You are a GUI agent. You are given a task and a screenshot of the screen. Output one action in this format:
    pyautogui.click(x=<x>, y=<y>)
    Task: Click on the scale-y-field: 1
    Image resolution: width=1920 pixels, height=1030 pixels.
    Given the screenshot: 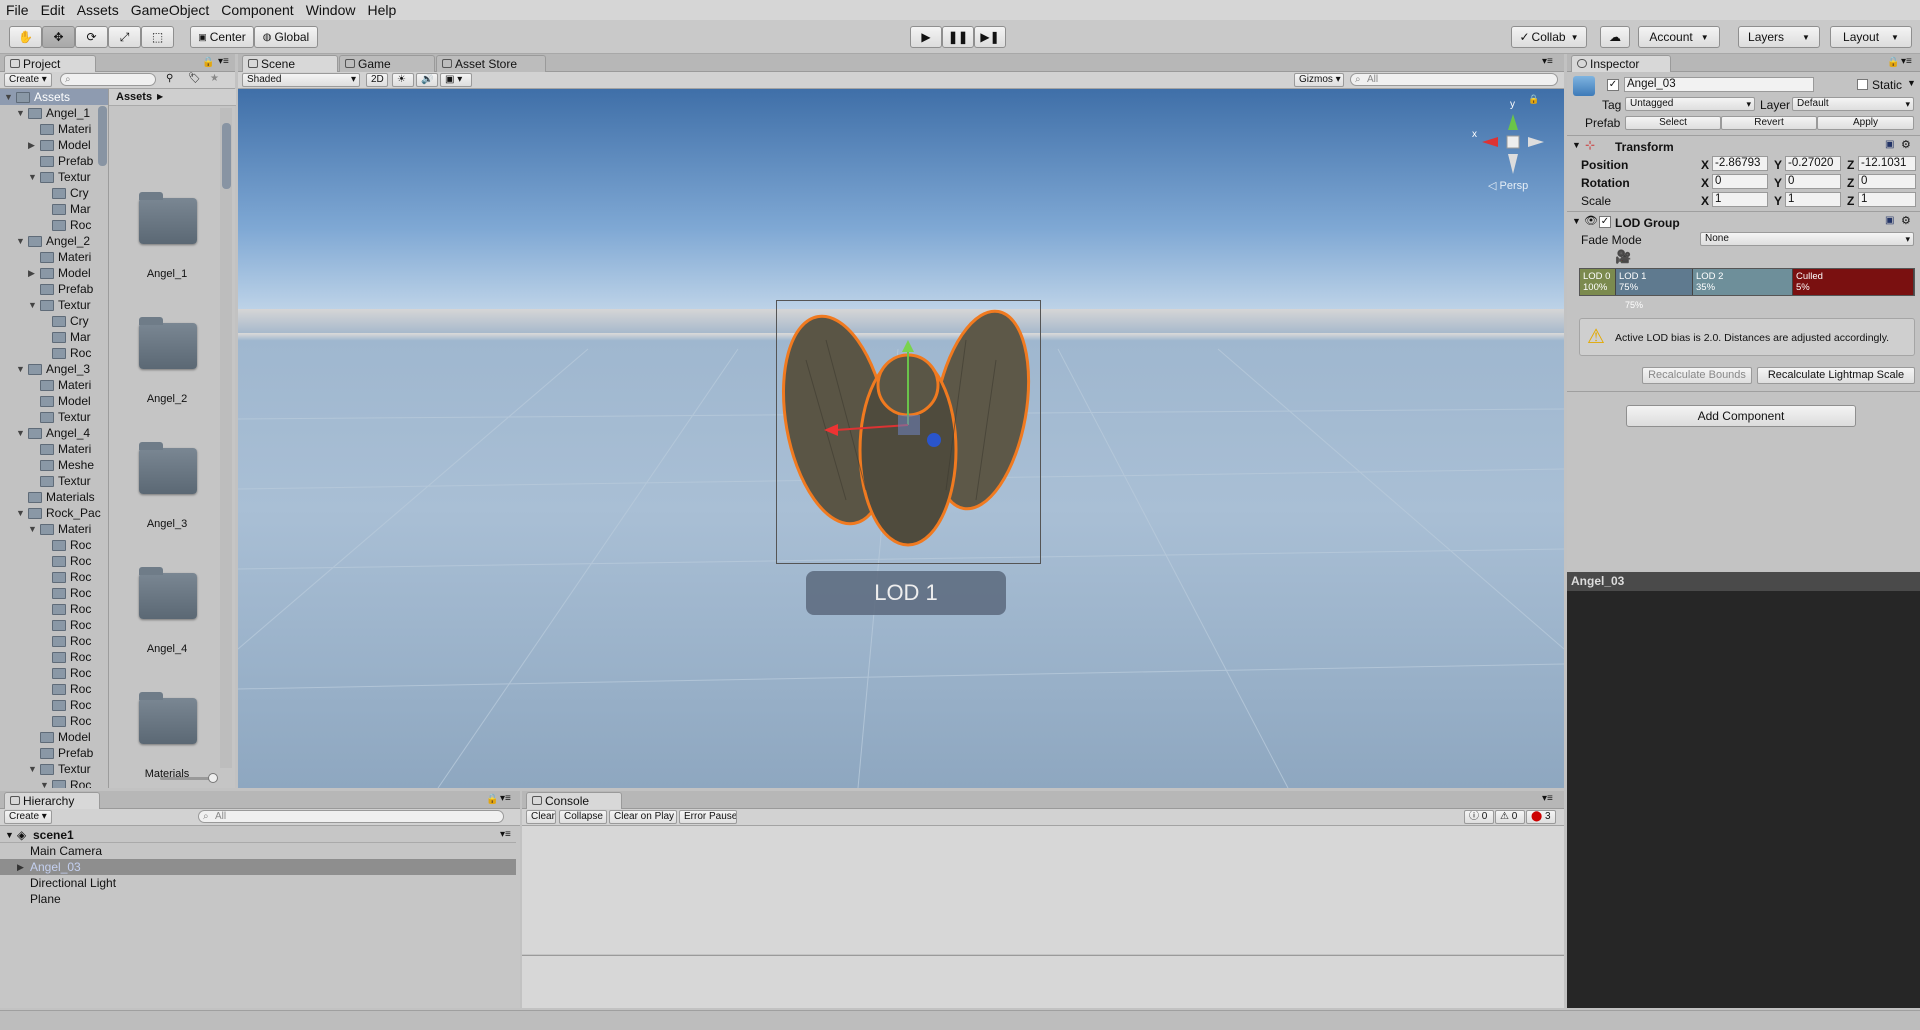 What is the action you would take?
    pyautogui.click(x=1813, y=199)
    